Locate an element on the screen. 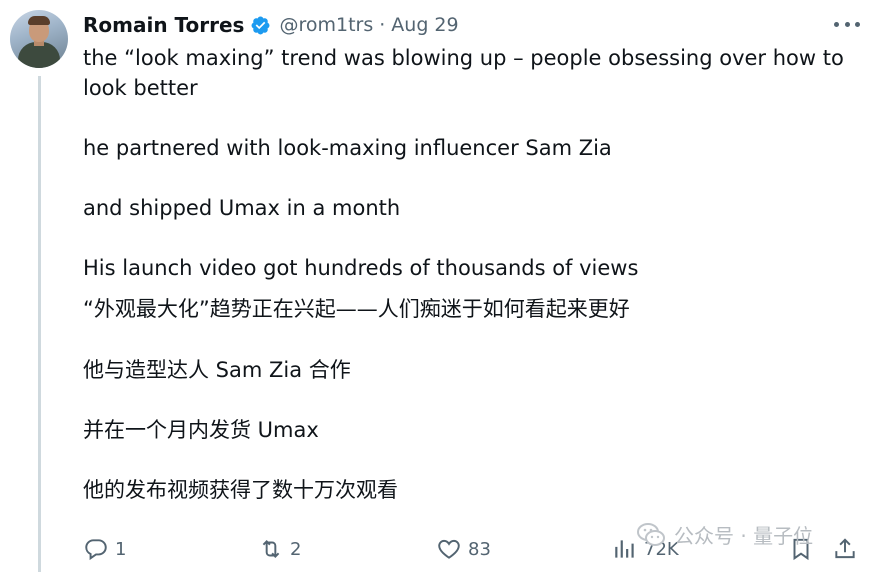 The height and width of the screenshot is (572, 880). tweet-text-line: look better is located at coordinates (140, 88).